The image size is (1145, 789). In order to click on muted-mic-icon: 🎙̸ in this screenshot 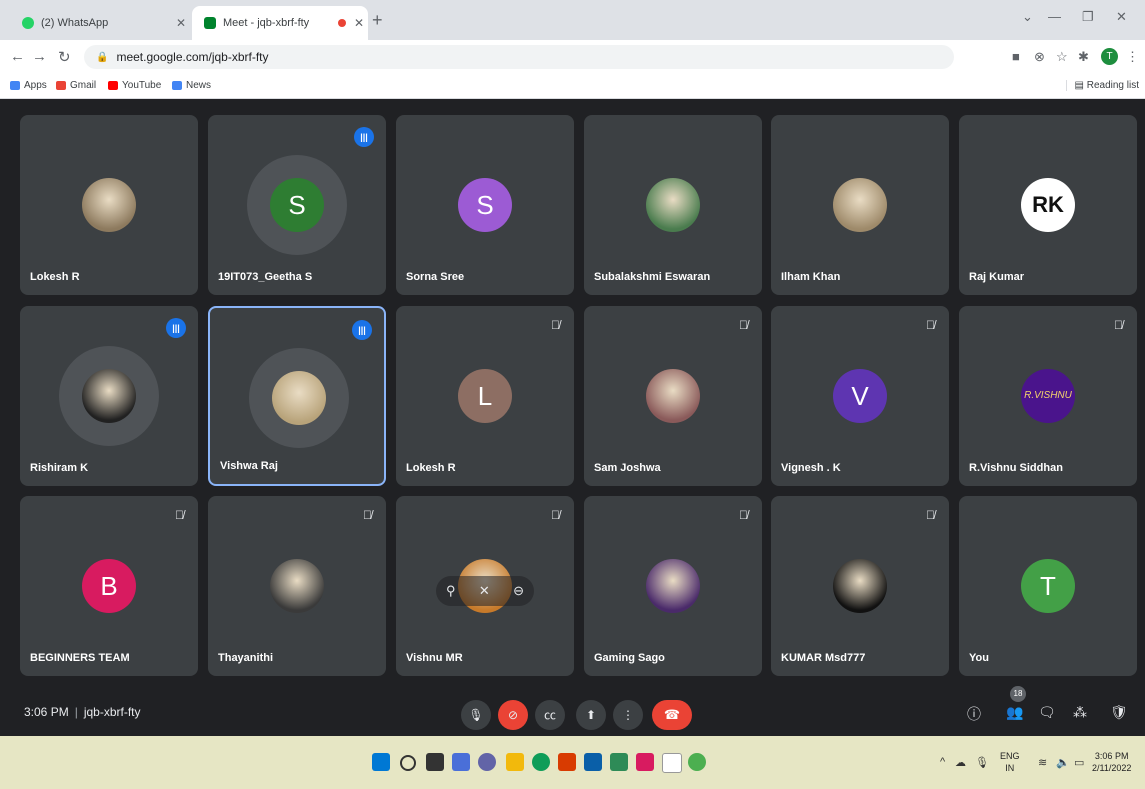, I will do `click(930, 515)`.